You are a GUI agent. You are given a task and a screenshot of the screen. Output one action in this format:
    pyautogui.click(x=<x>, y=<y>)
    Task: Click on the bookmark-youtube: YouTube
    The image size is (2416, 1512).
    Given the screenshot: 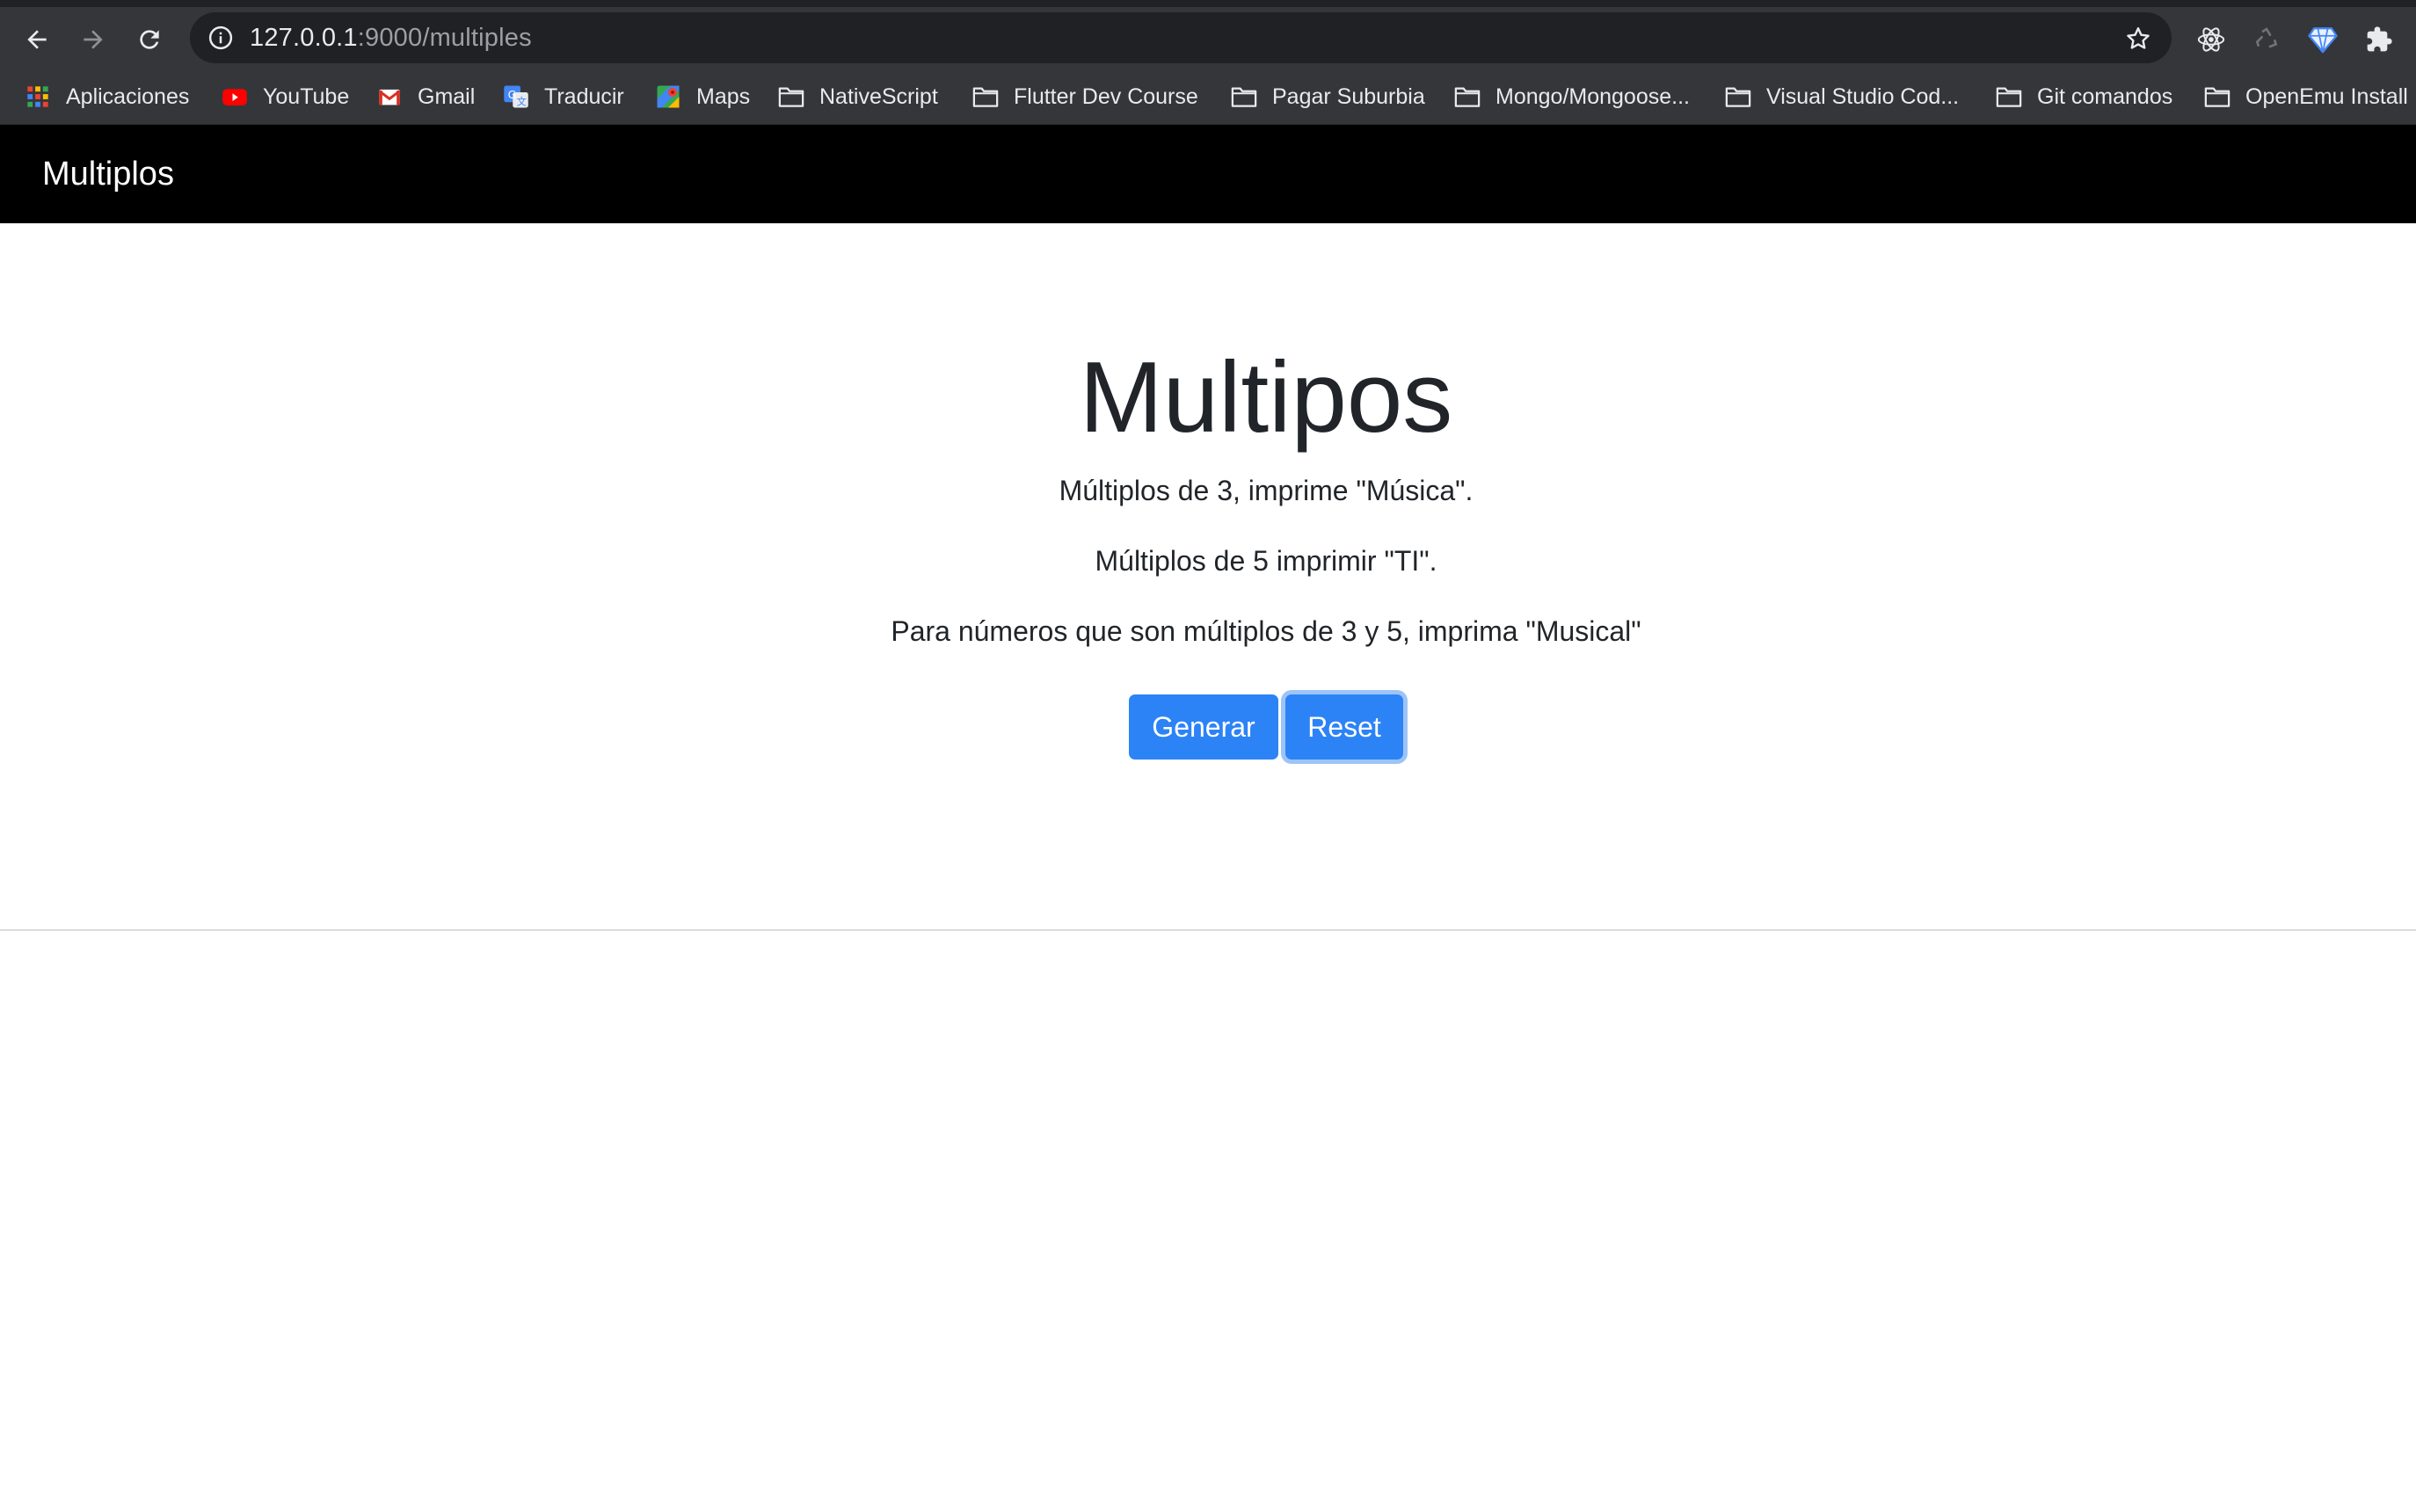 What is the action you would take?
    pyautogui.click(x=286, y=96)
    